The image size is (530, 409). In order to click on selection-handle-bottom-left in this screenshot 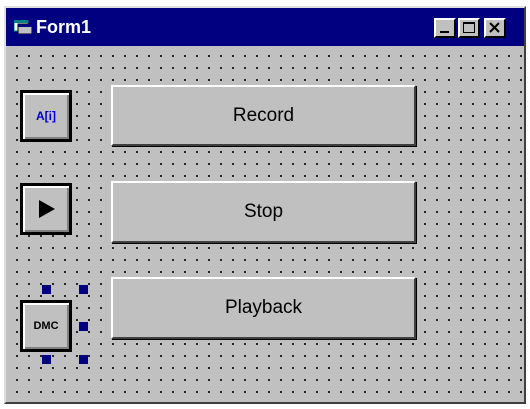, I will do `click(46, 359)`.